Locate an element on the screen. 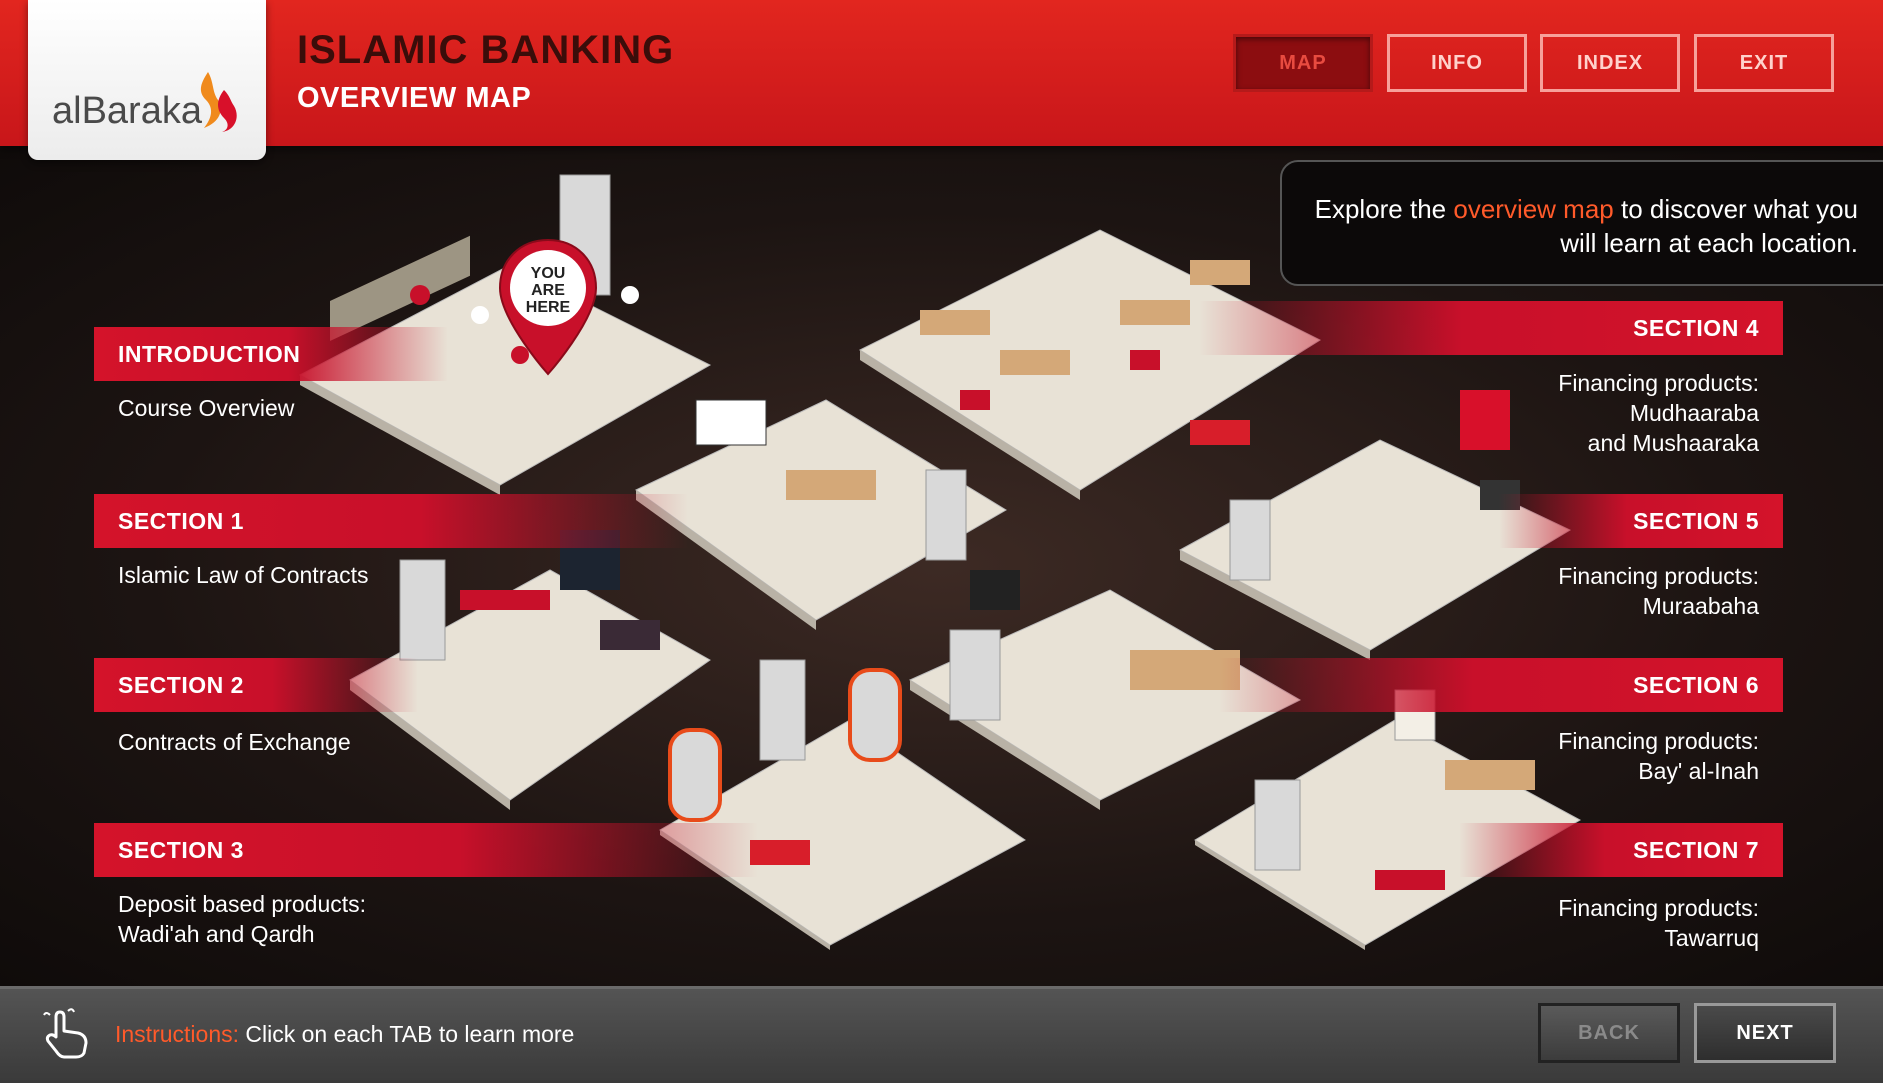 This screenshot has height=1083, width=1883. tab-section-1: SECTION 1 is located at coordinates (391, 521).